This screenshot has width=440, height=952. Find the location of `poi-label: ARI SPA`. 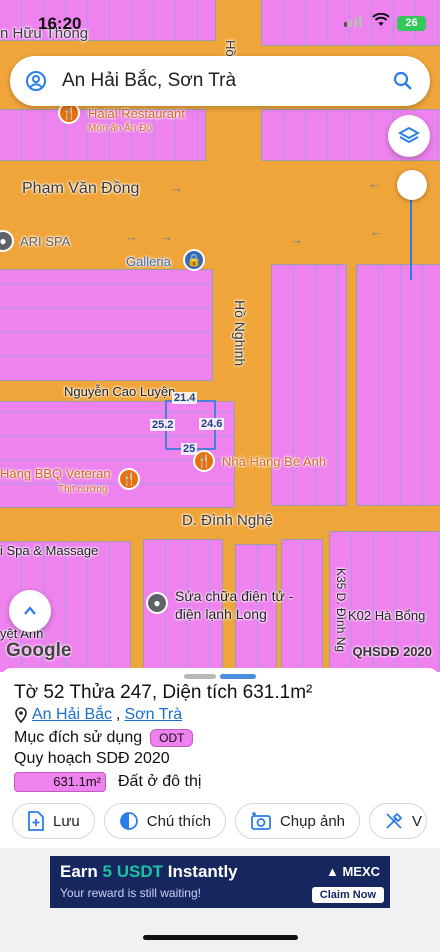

poi-label: ARI SPA is located at coordinates (45, 241).